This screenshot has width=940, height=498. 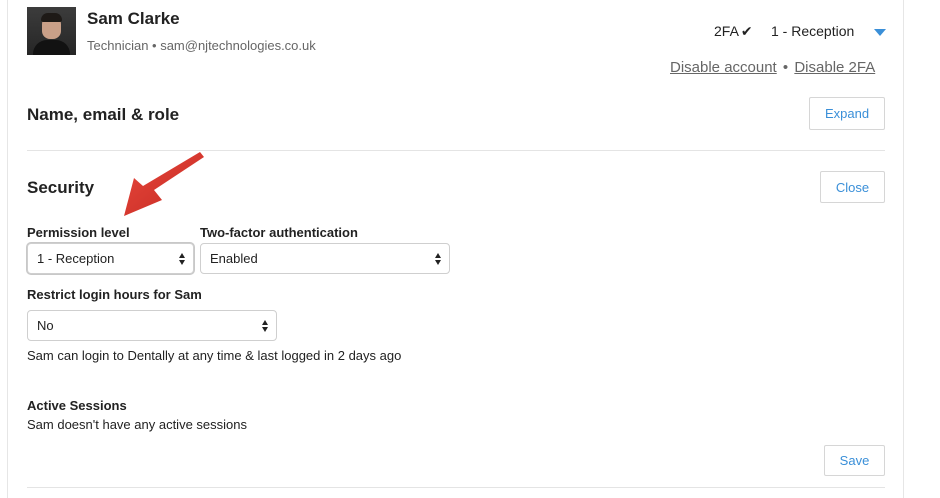 I want to click on restrict-login-label: Restrict login hours for Sam, so click(x=114, y=294).